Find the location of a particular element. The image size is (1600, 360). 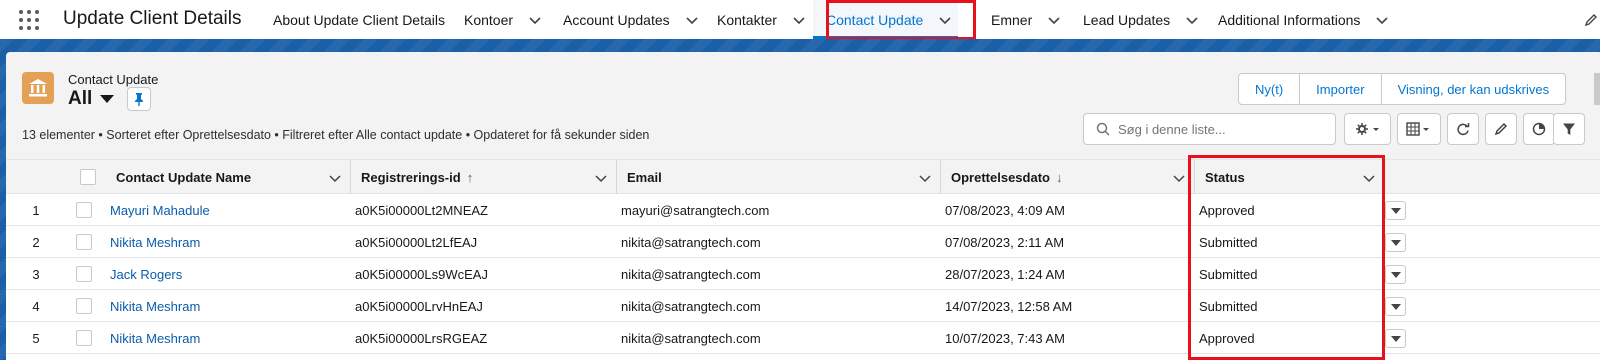

row-number: 2 is located at coordinates (36, 242).